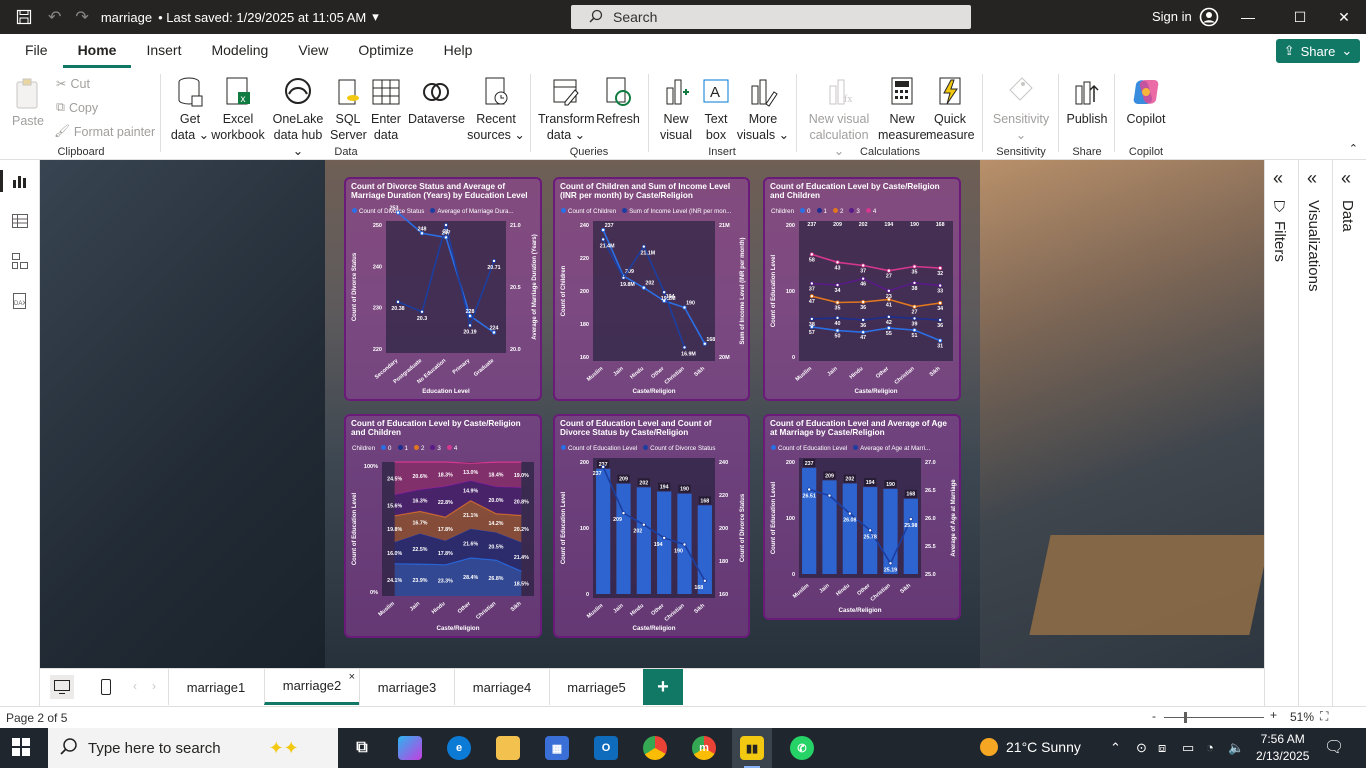 The image size is (1366, 768). Describe the element at coordinates (596, 687) in the screenshot. I see `tab-marriage5: marriage5` at that location.